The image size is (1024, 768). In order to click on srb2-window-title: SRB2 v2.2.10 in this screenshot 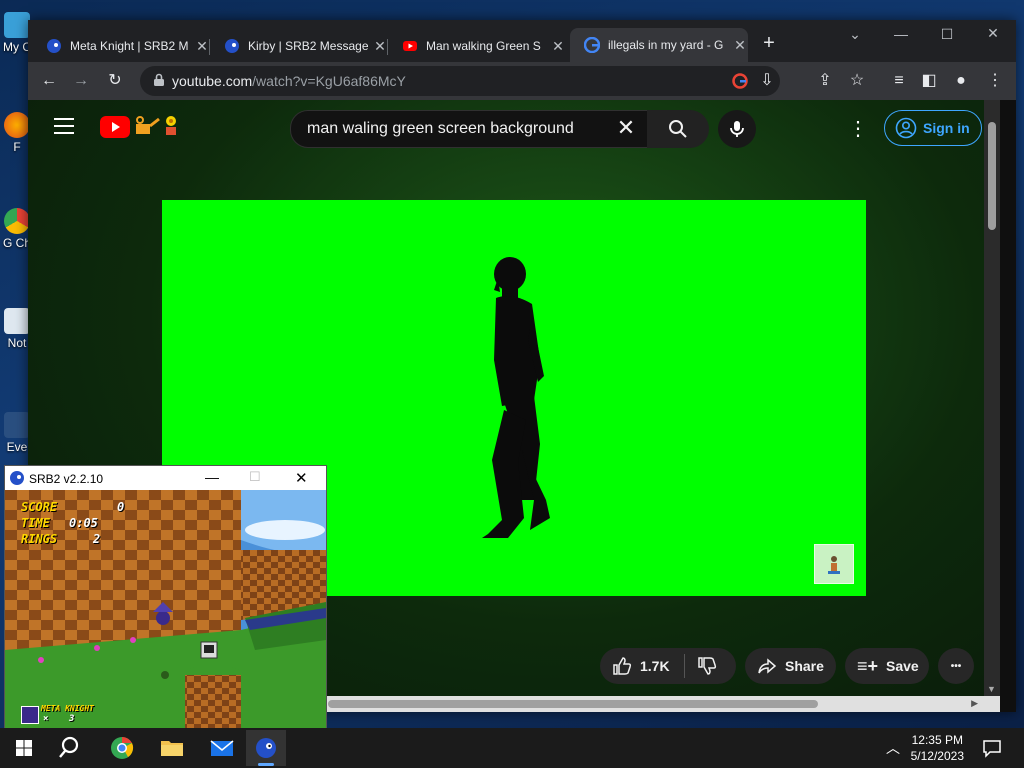, I will do `click(66, 479)`.